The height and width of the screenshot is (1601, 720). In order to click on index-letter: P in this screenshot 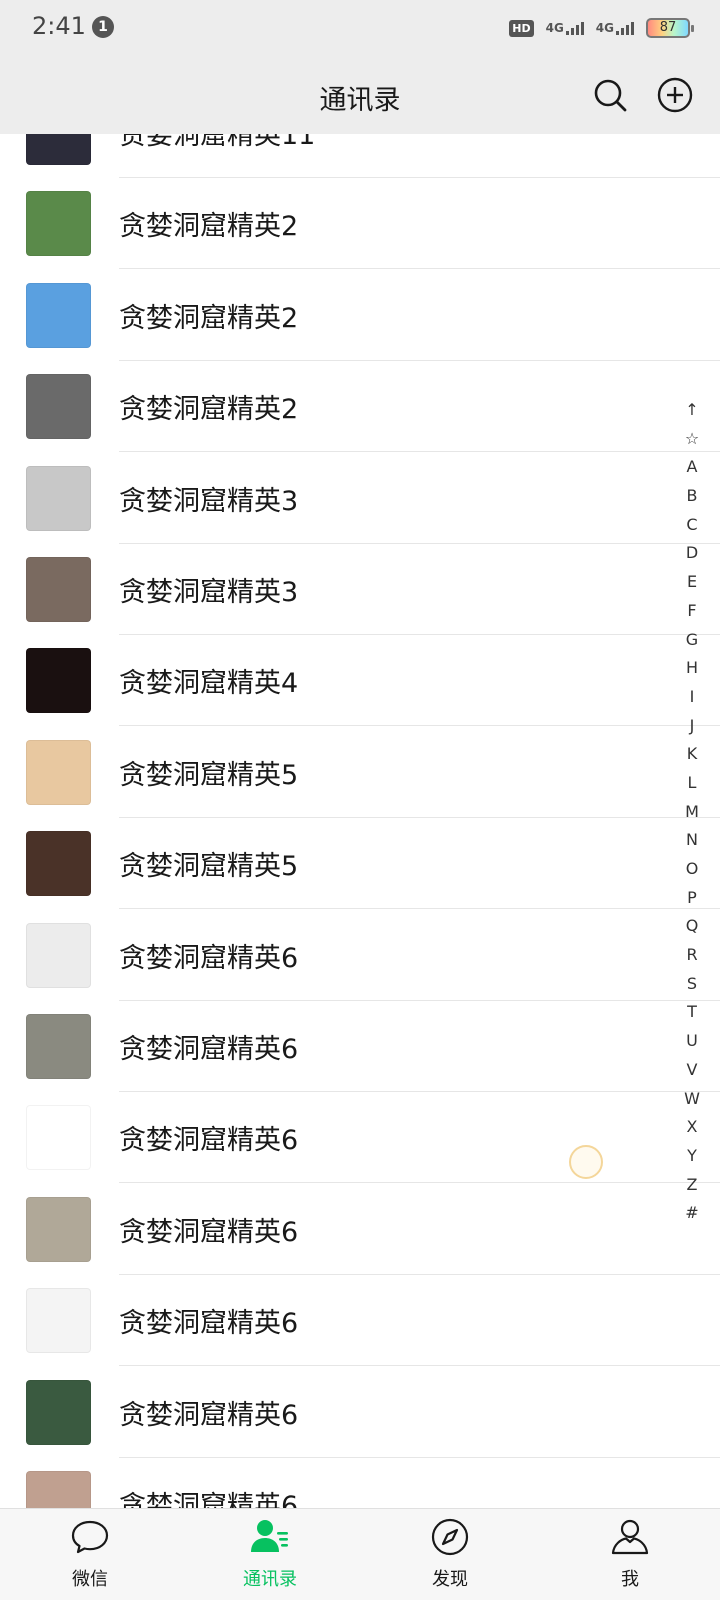, I will do `click(692, 898)`.